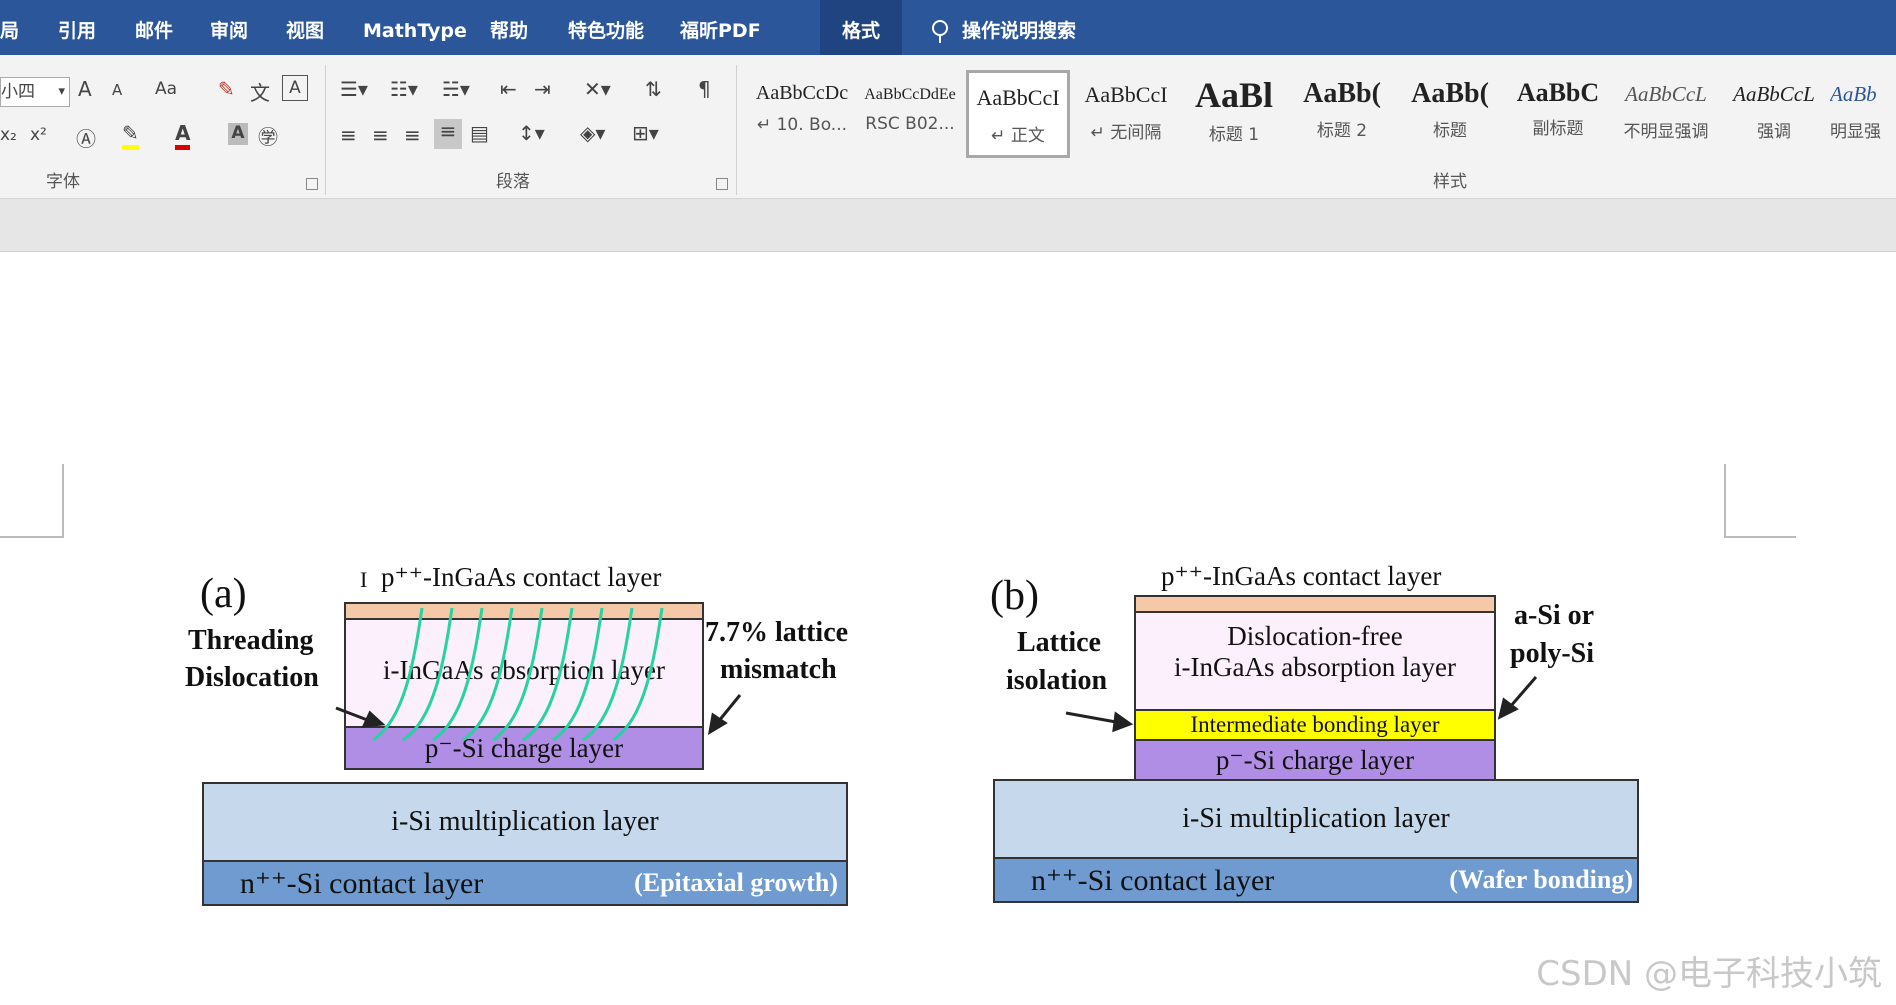 This screenshot has width=1896, height=1005. What do you see at coordinates (1863, 114) in the screenshot?
I see `style-item: AaBb 明显强` at bounding box center [1863, 114].